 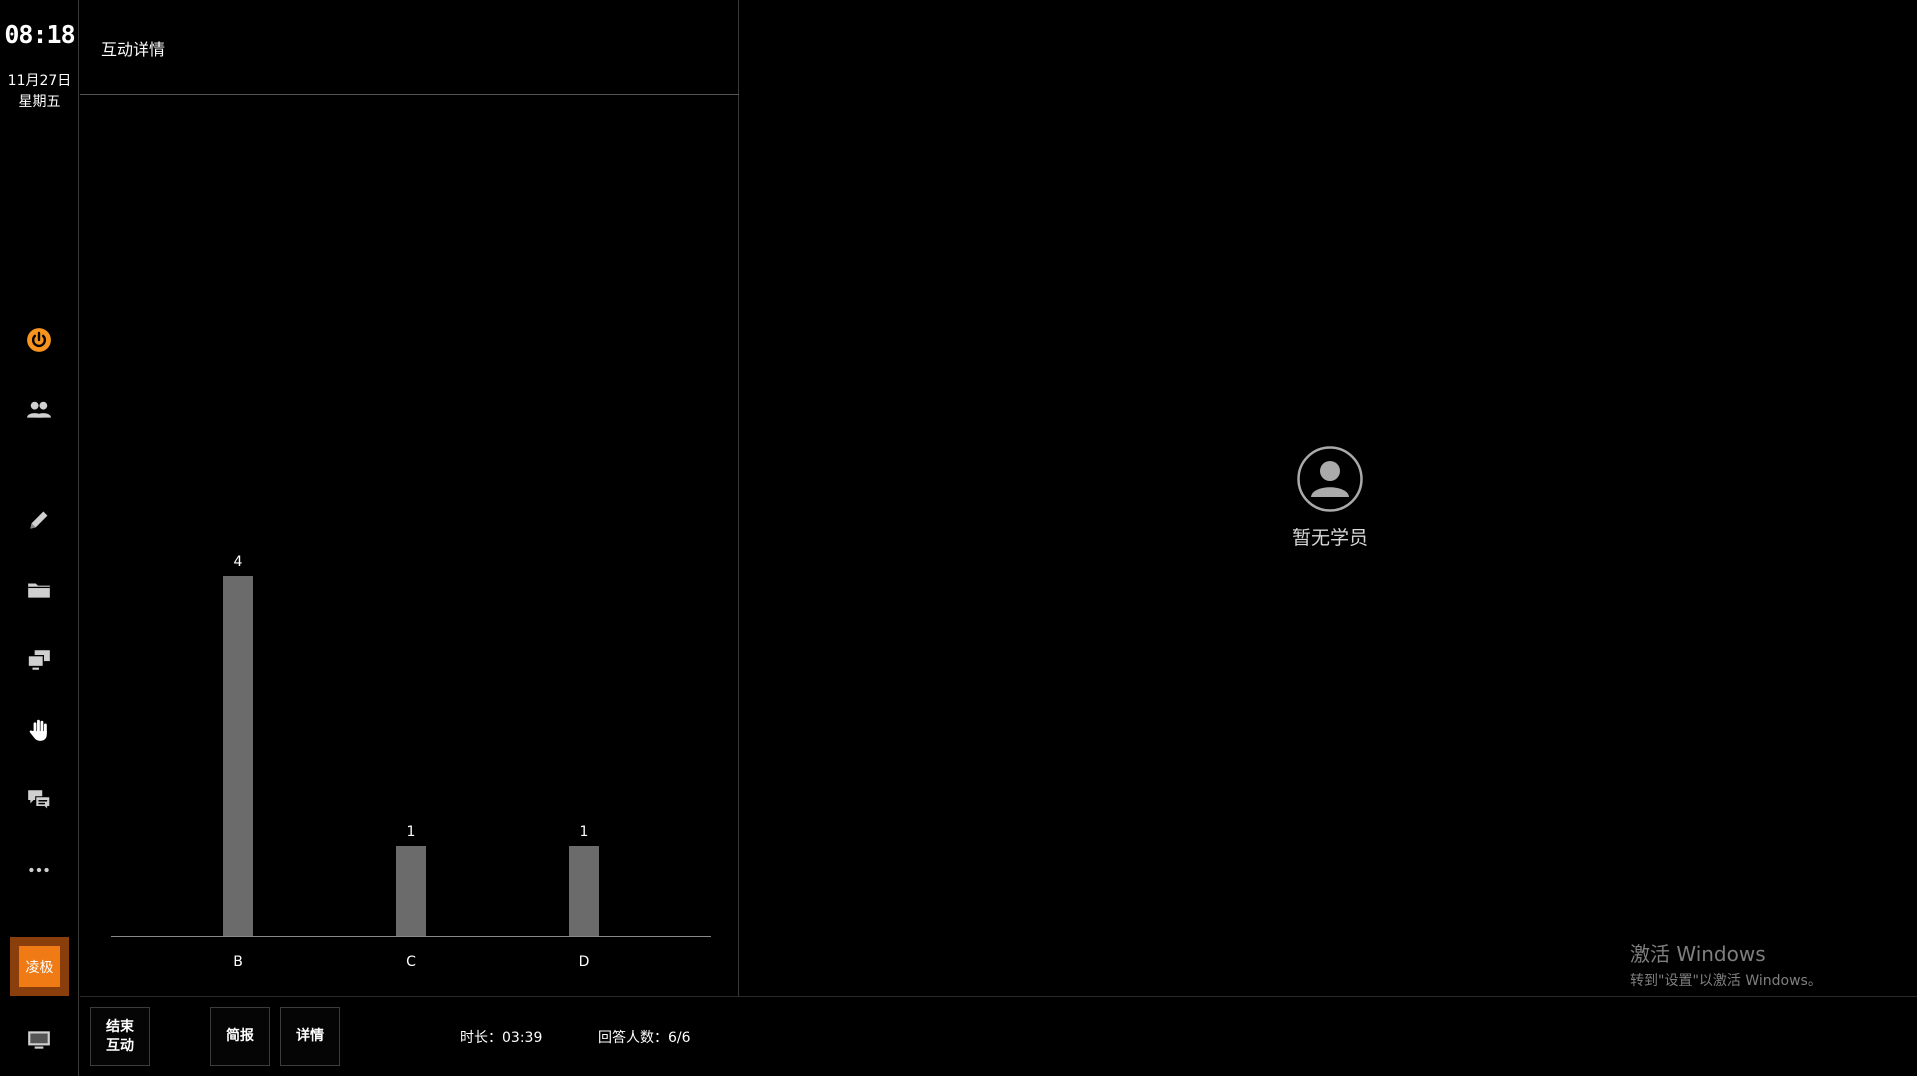 What do you see at coordinates (411, 832) in the screenshot?
I see `bar-value-label-C: 1` at bounding box center [411, 832].